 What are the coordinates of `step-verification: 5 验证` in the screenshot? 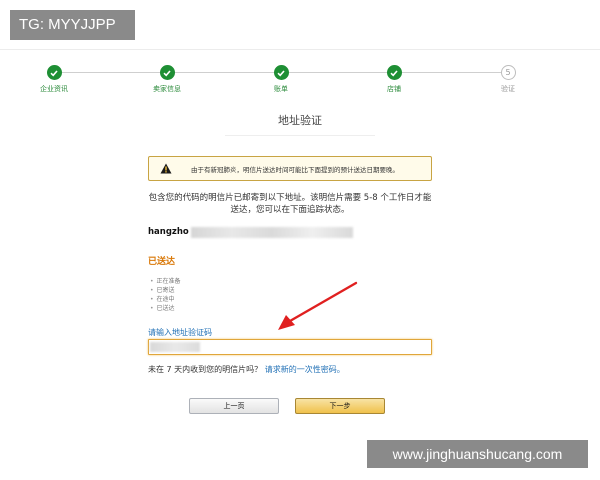 It's located at (508, 78).